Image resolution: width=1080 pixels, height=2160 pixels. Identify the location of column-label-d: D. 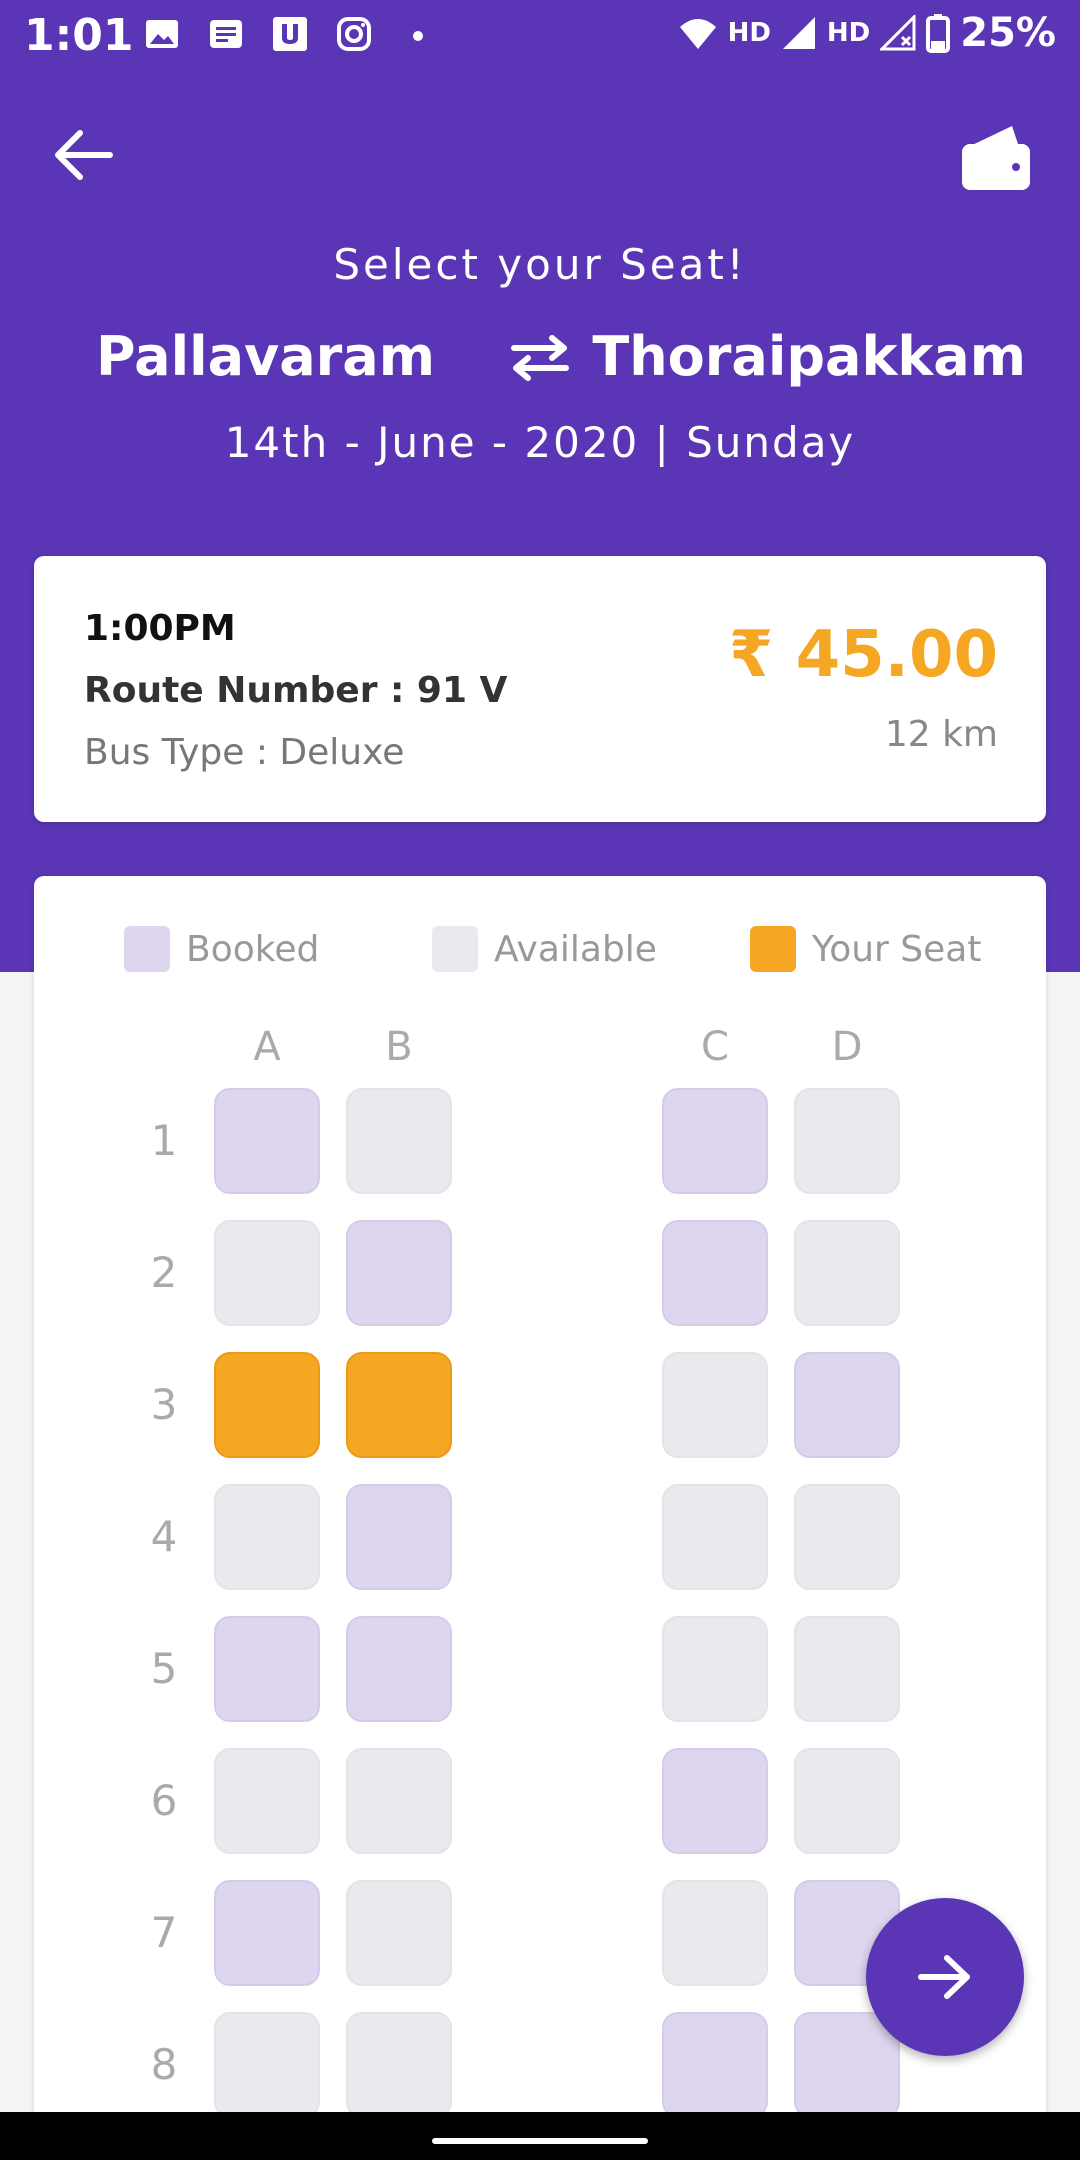
(847, 1047).